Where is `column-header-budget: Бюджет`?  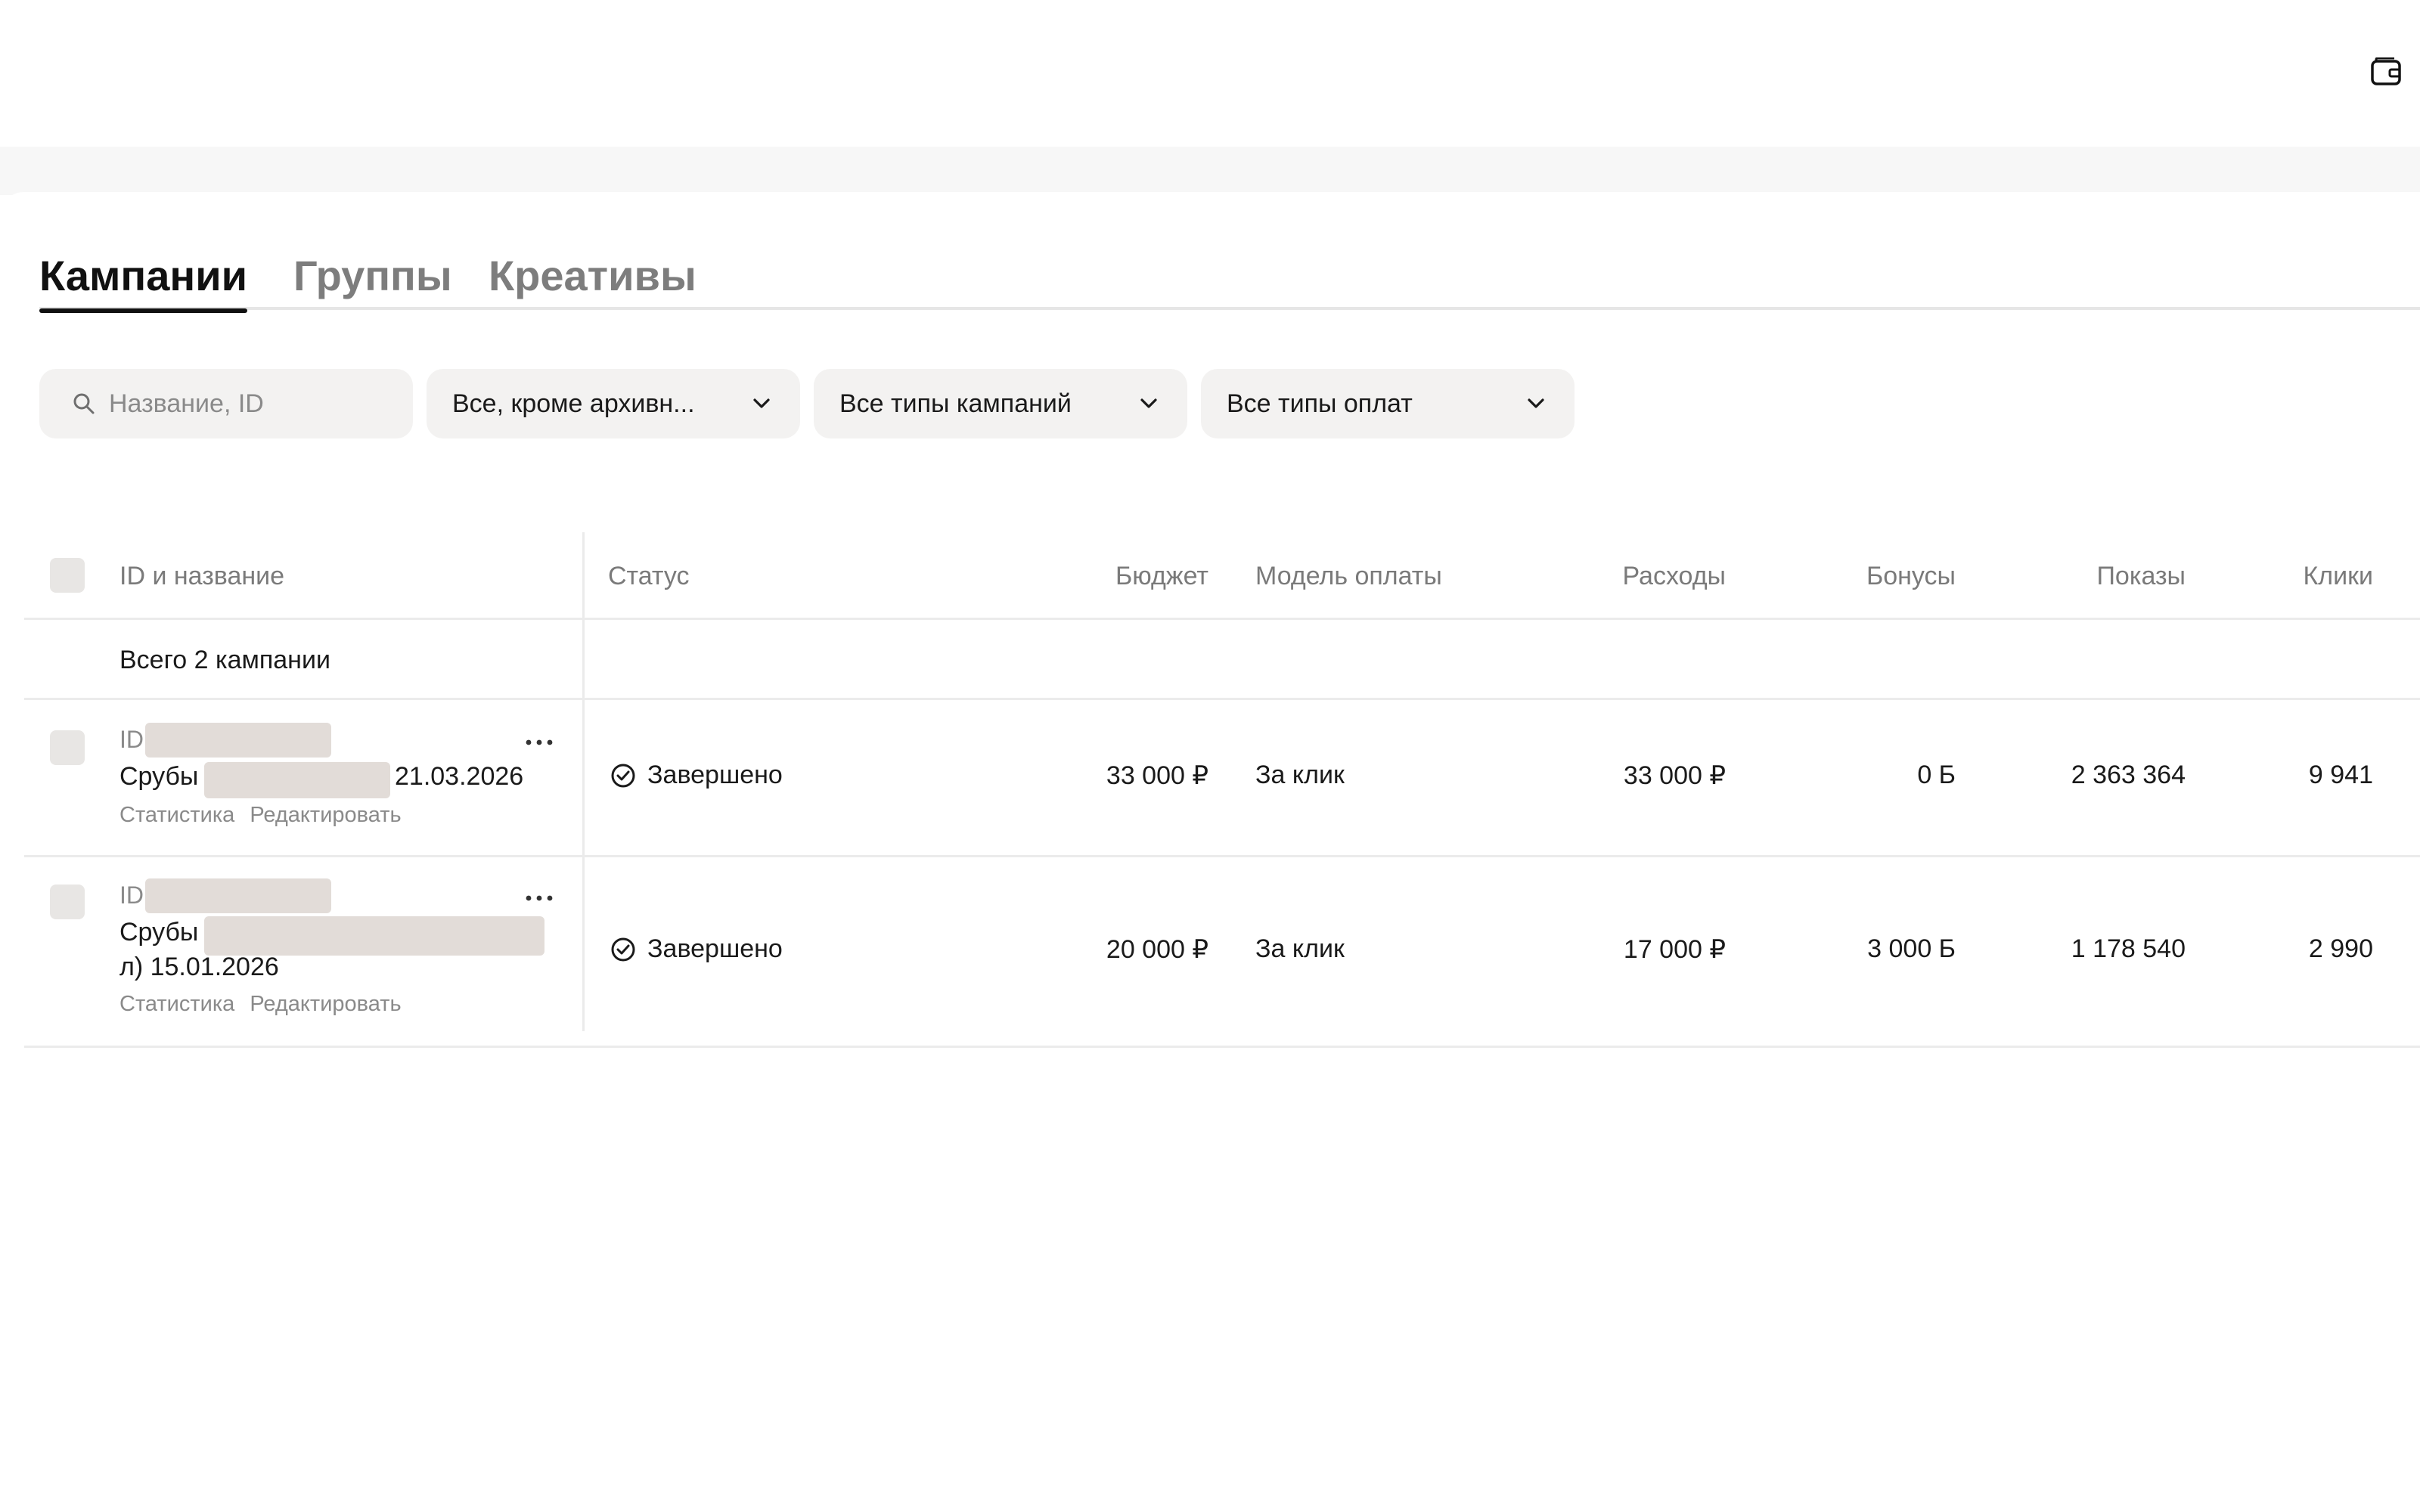
column-header-budget: Бюджет is located at coordinates (1070, 576).